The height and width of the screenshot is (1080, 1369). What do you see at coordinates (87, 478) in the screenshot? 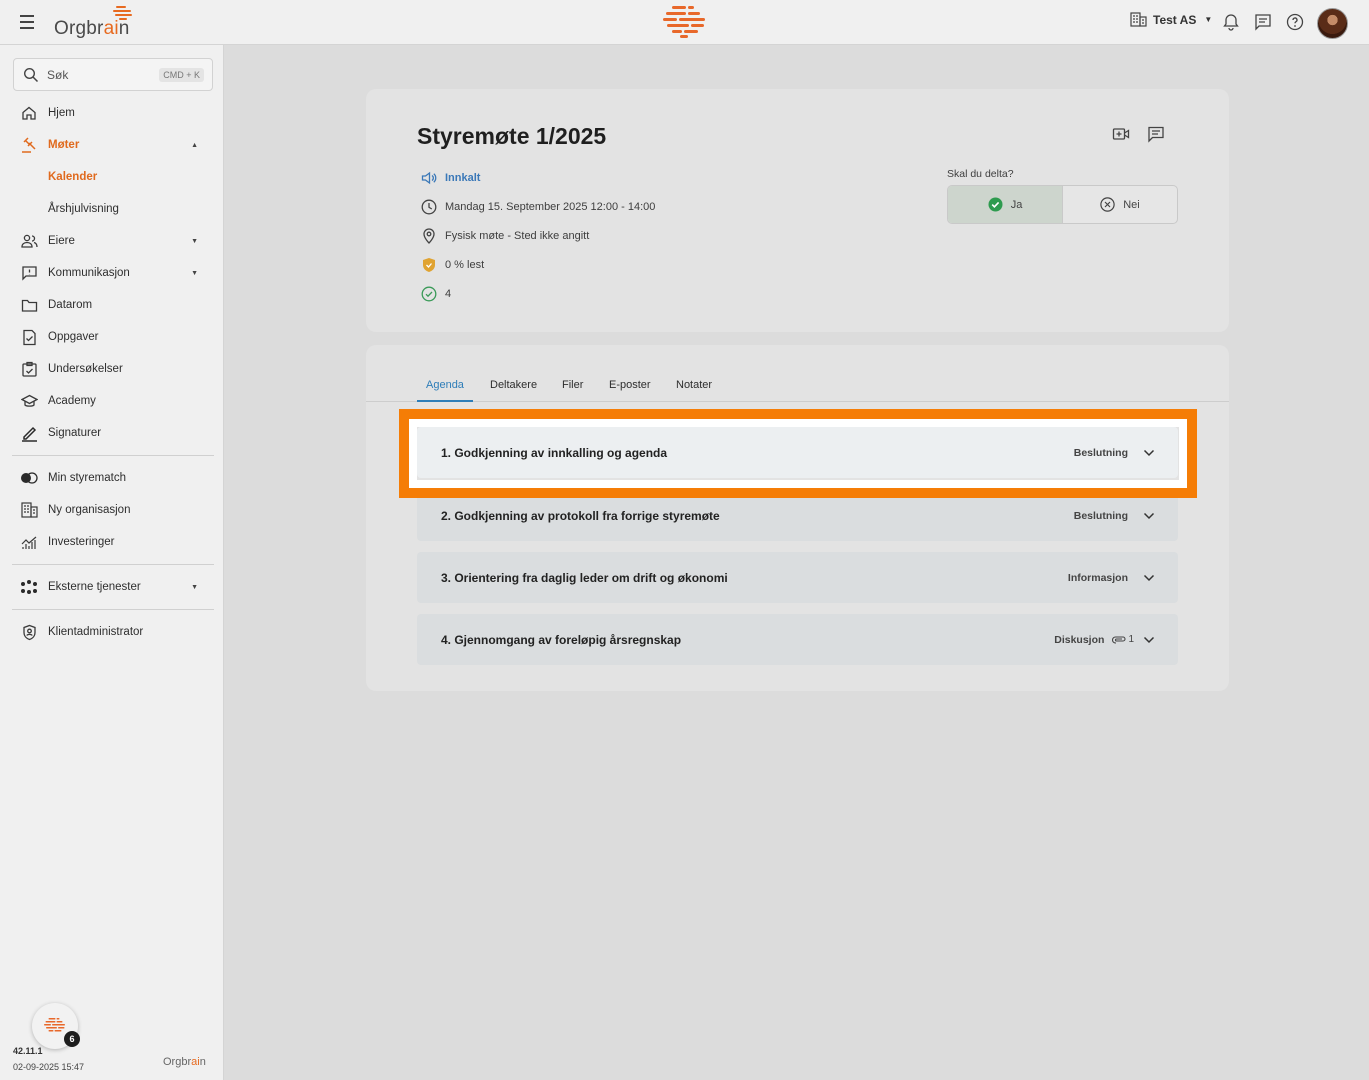
I see `sidebar-item-label: Min styrematch` at bounding box center [87, 478].